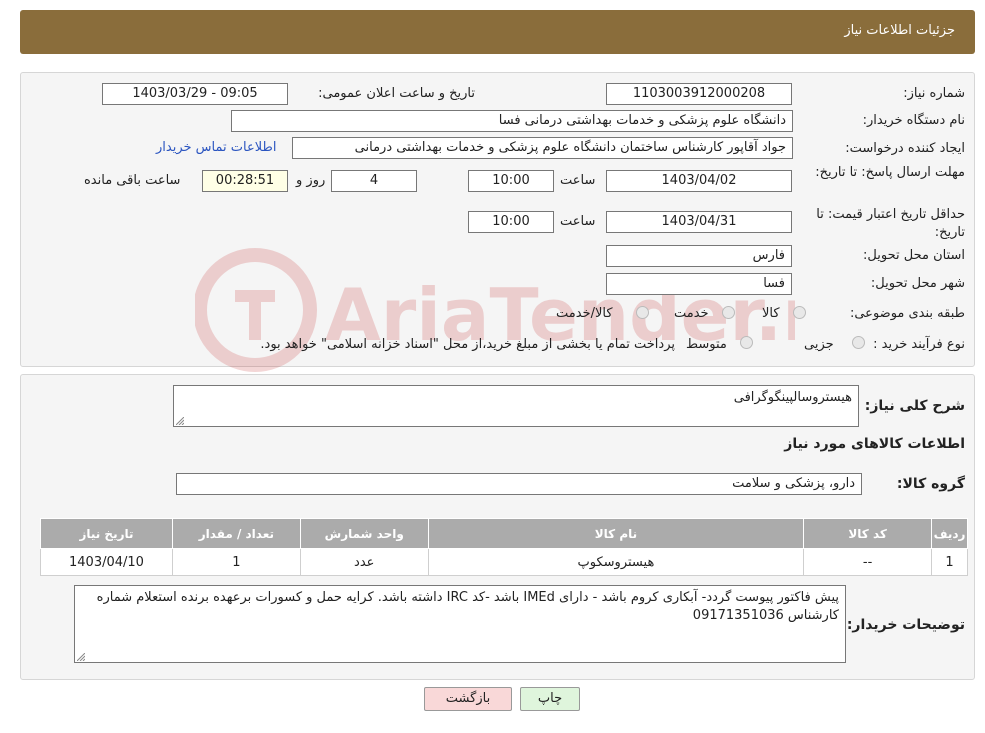 The image size is (985, 733). Describe the element at coordinates (934, 93) in the screenshot. I see `need-number-label: شماره نیاز:` at that location.